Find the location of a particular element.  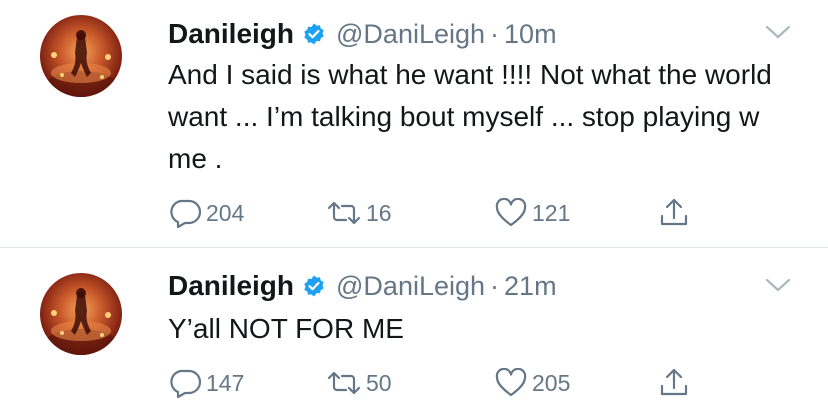

like-button: 121 is located at coordinates (532, 213).